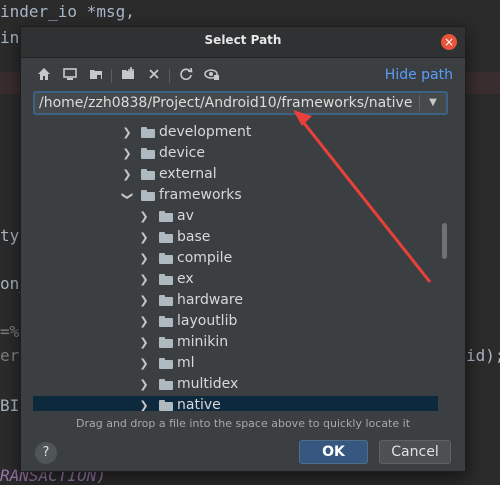 Image resolution: width=500 pixels, height=485 pixels. What do you see at coordinates (362, 196) in the screenshot?
I see `annotation-arrow` at bounding box center [362, 196].